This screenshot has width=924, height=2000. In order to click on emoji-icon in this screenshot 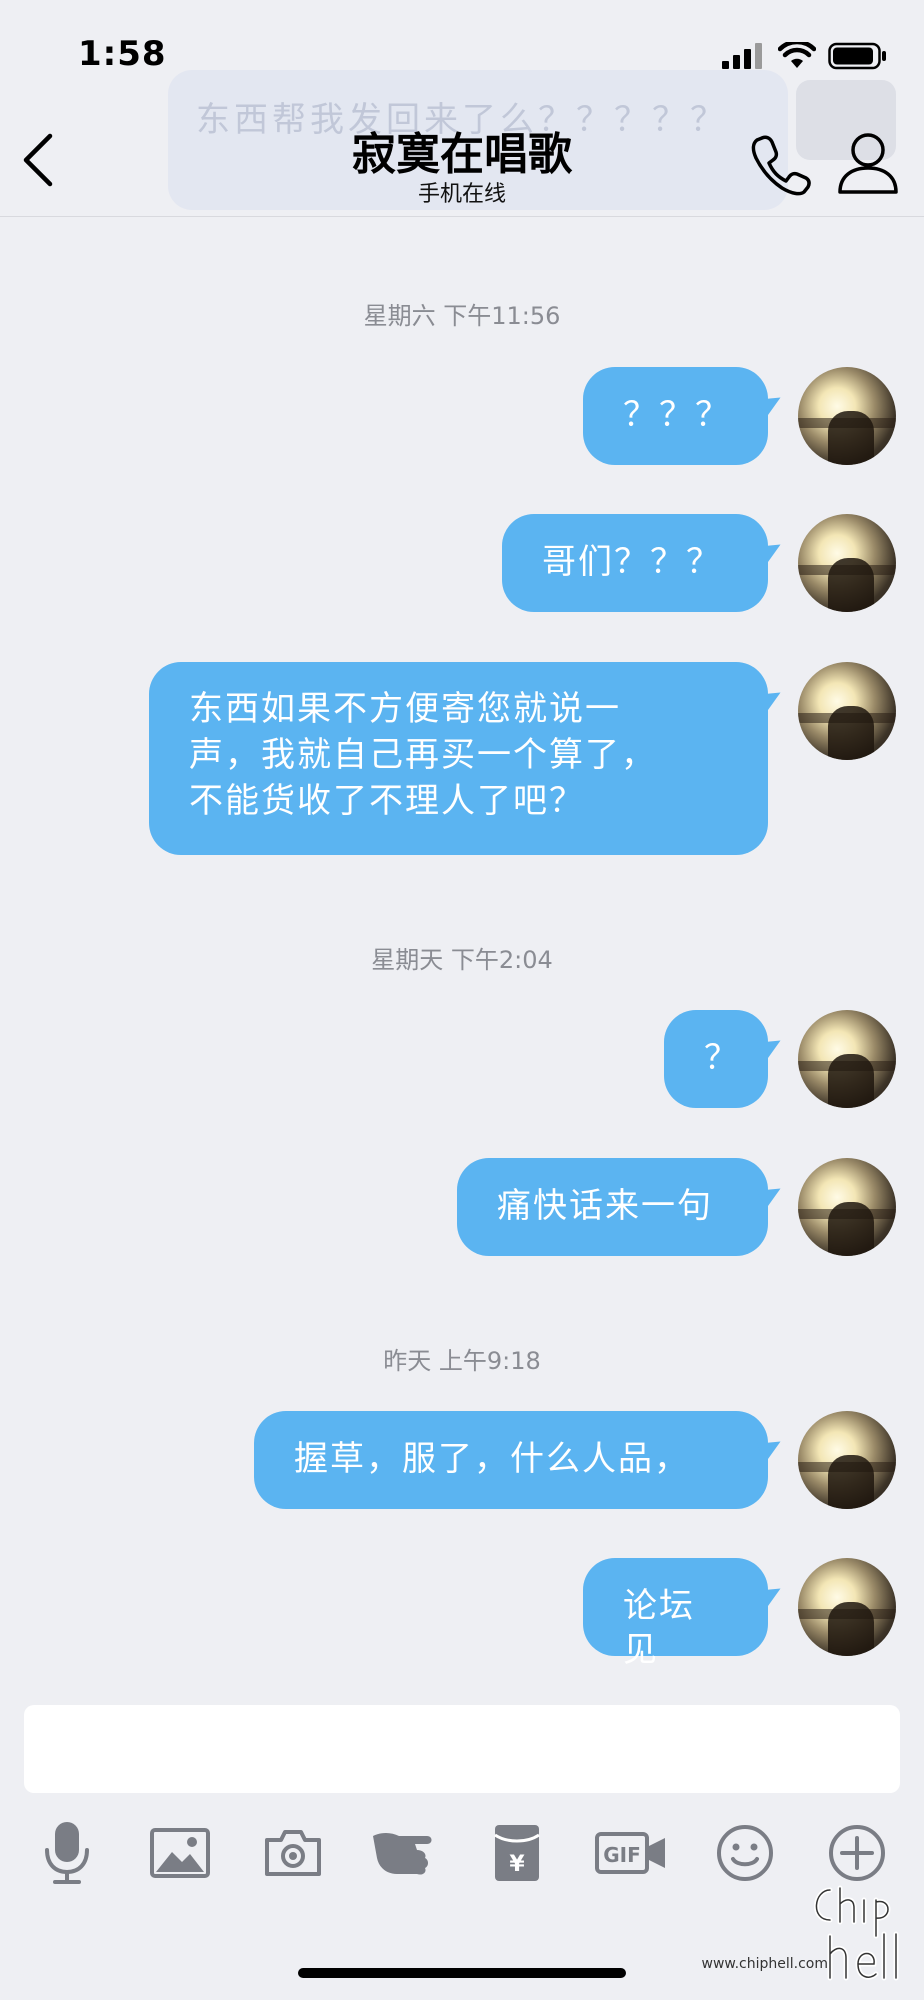, I will do `click(745, 1853)`.